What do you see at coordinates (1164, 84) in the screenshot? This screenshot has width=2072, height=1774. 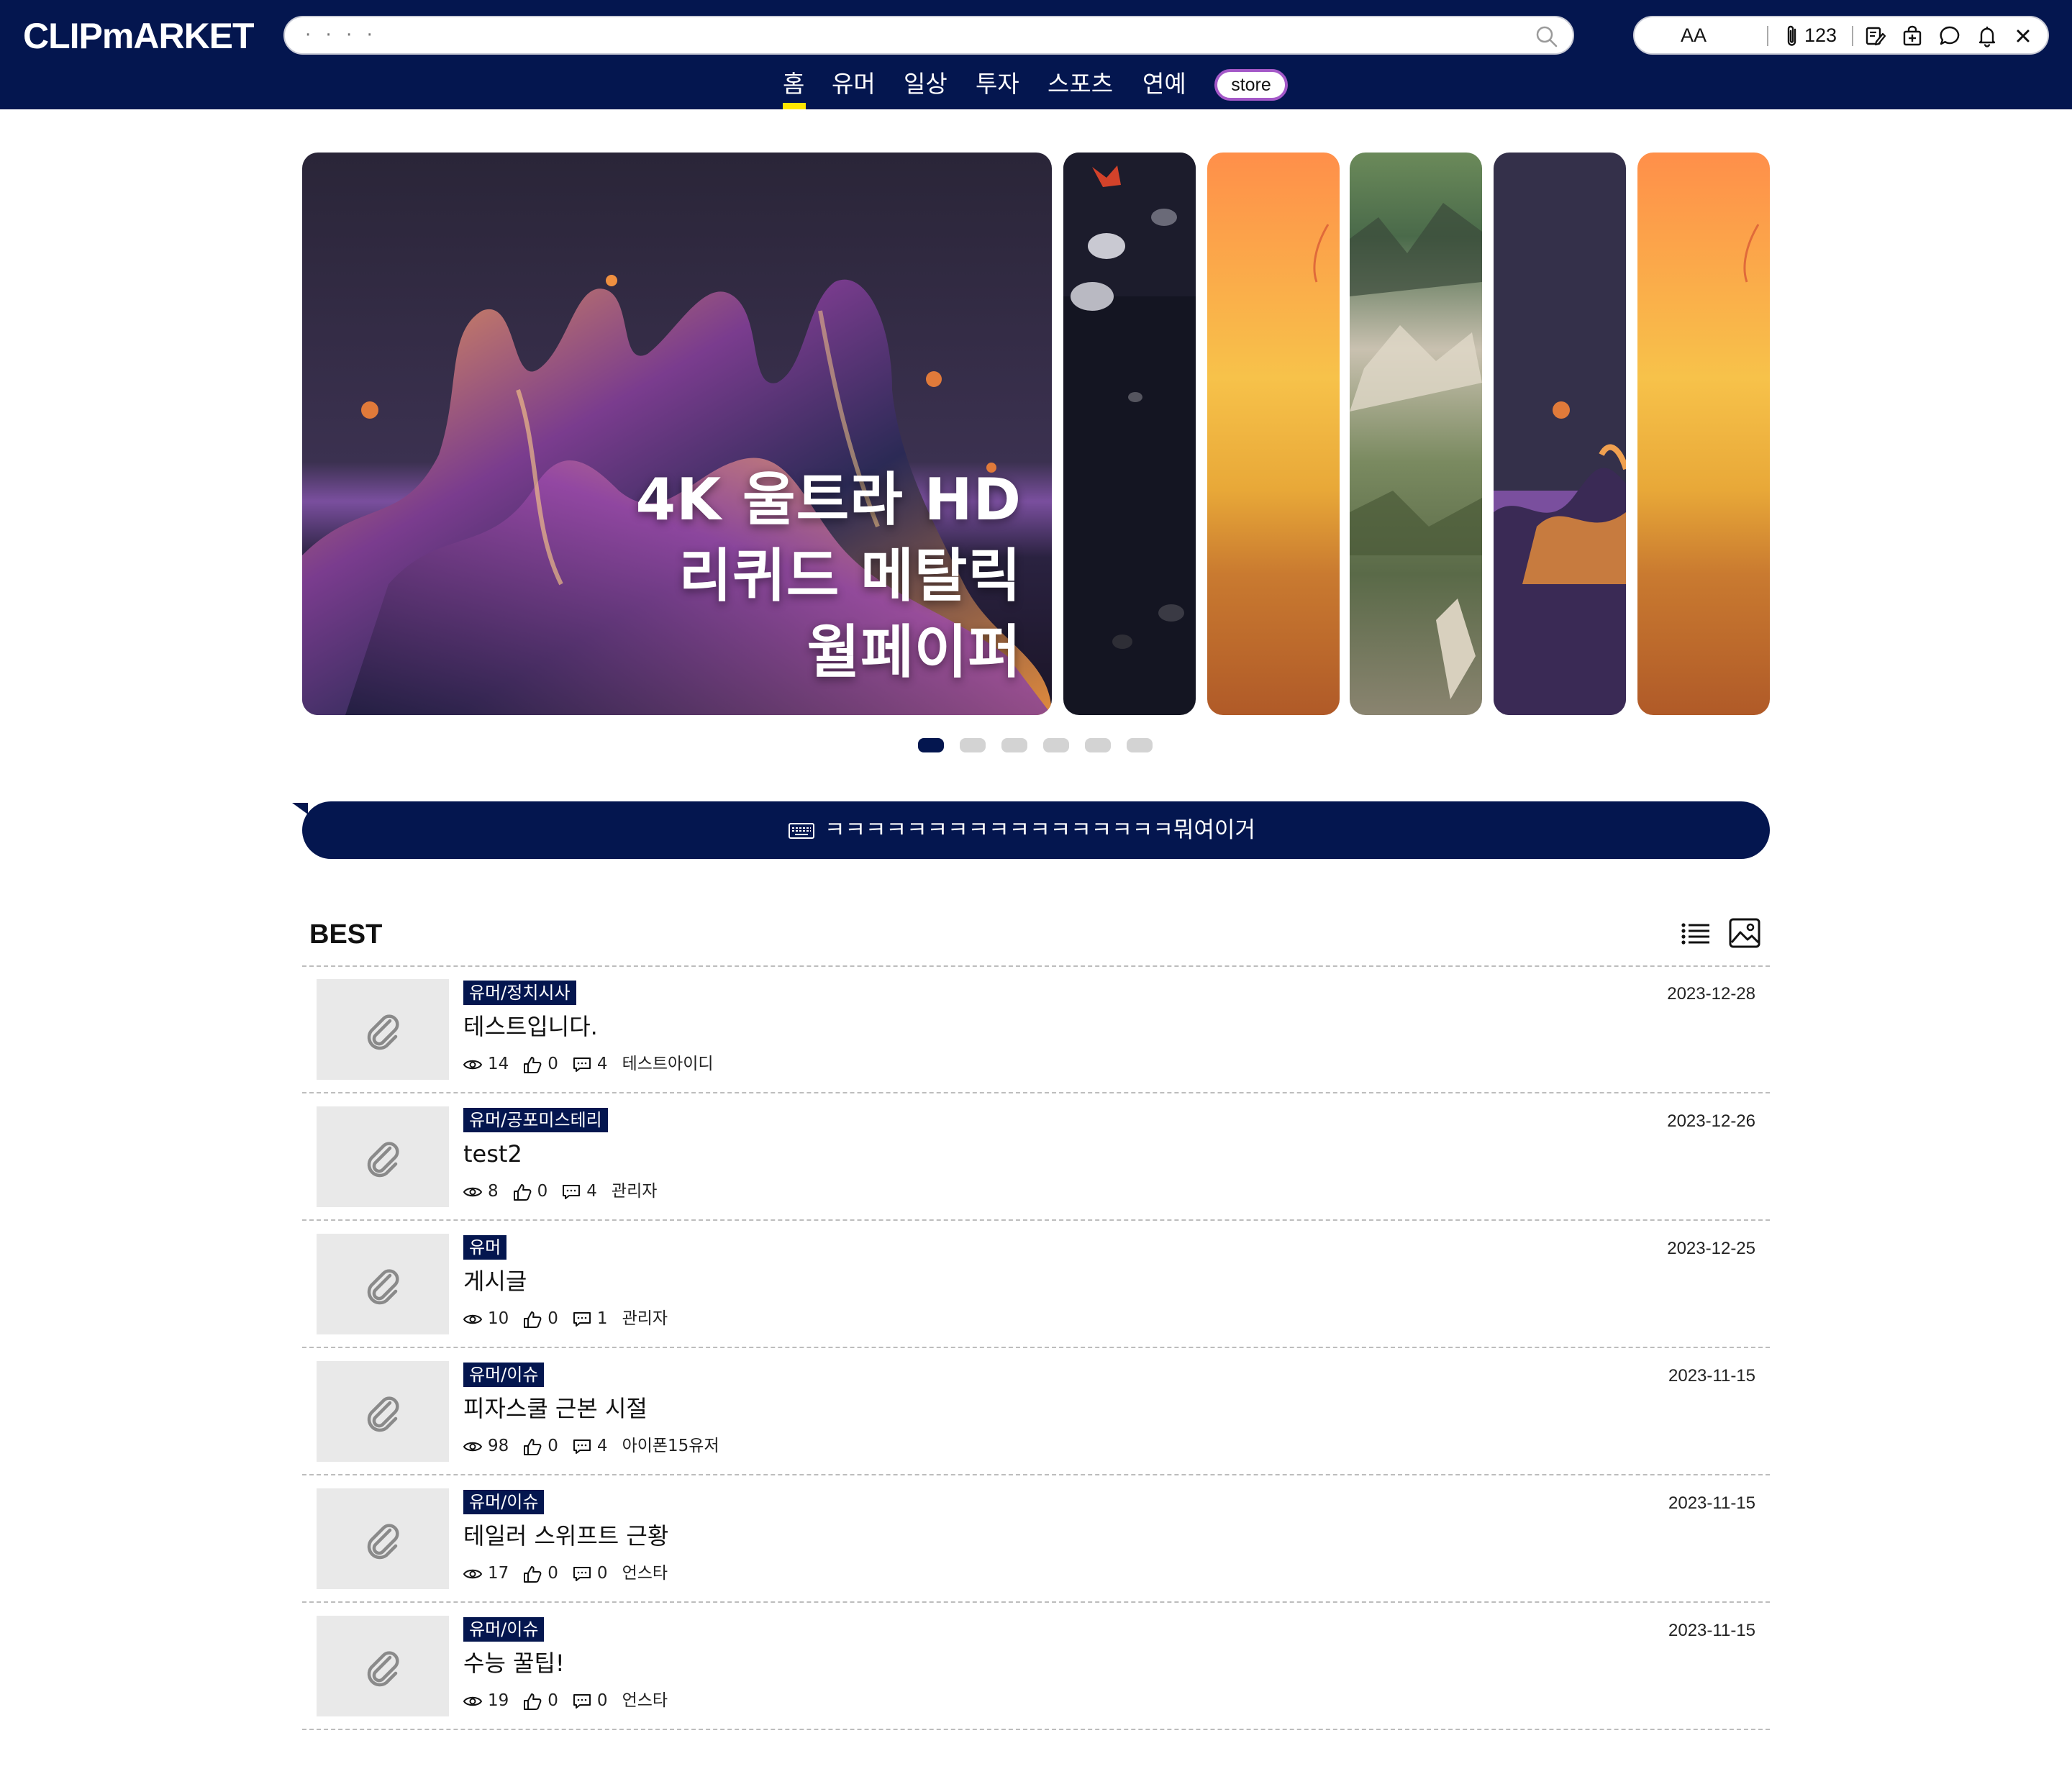 I see `nav-entertainment: 연예` at bounding box center [1164, 84].